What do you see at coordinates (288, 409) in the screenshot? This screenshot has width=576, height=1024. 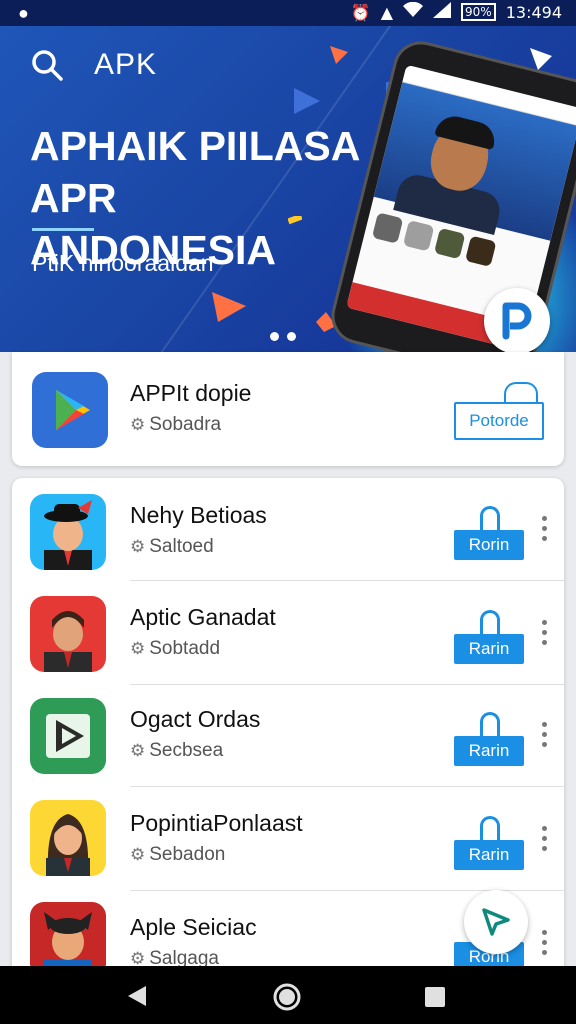 I see `featured-app-card: APPIt dopie ⚙ Sobadra Potorde` at bounding box center [288, 409].